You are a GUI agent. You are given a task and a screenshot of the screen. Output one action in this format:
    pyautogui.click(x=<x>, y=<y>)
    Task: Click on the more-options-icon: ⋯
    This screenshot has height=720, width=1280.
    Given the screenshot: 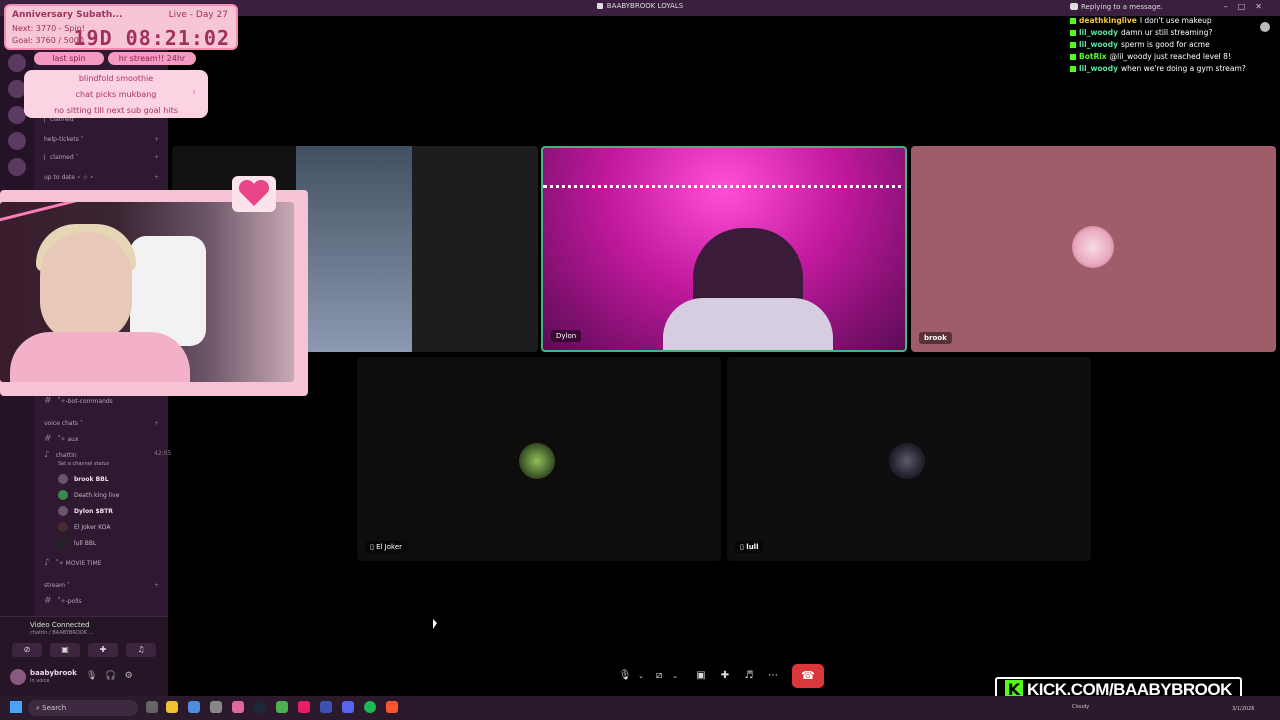 What is the action you would take?
    pyautogui.click(x=773, y=676)
    